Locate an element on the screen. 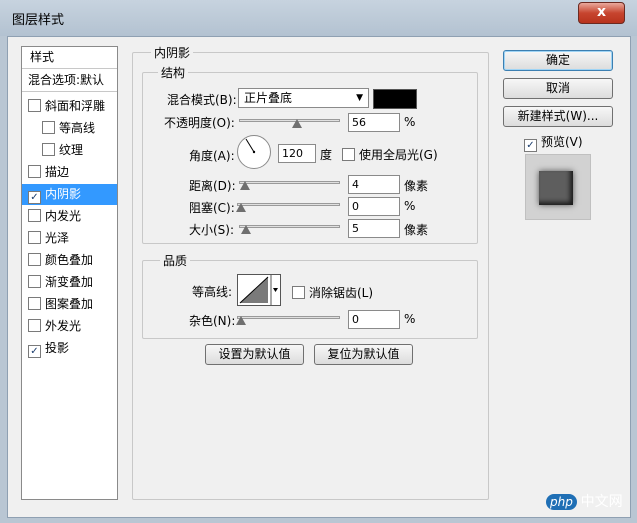 This screenshot has width=637, height=523. antialias-option: 消除锯齿(L) is located at coordinates (332, 292).